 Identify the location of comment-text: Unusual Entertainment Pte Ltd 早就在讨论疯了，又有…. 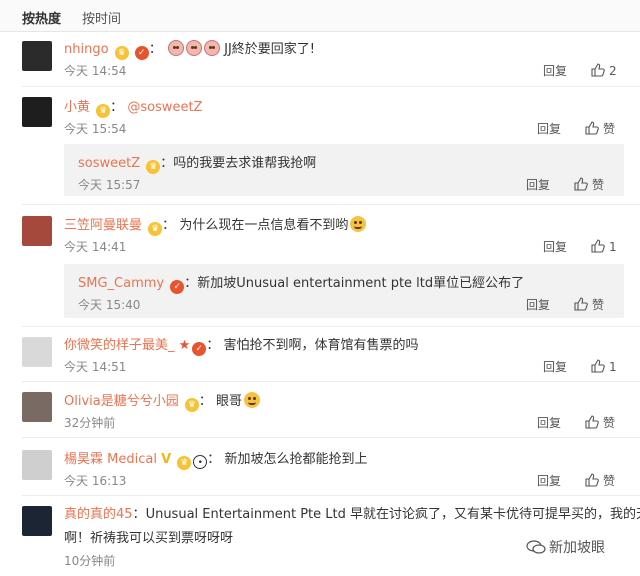
(392, 514).